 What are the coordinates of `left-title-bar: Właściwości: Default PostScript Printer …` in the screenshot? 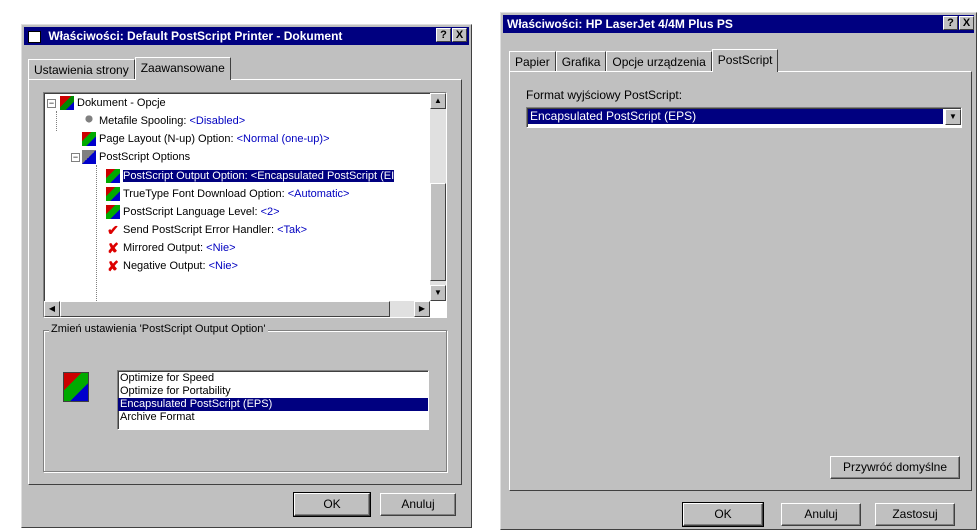 It's located at (246, 36).